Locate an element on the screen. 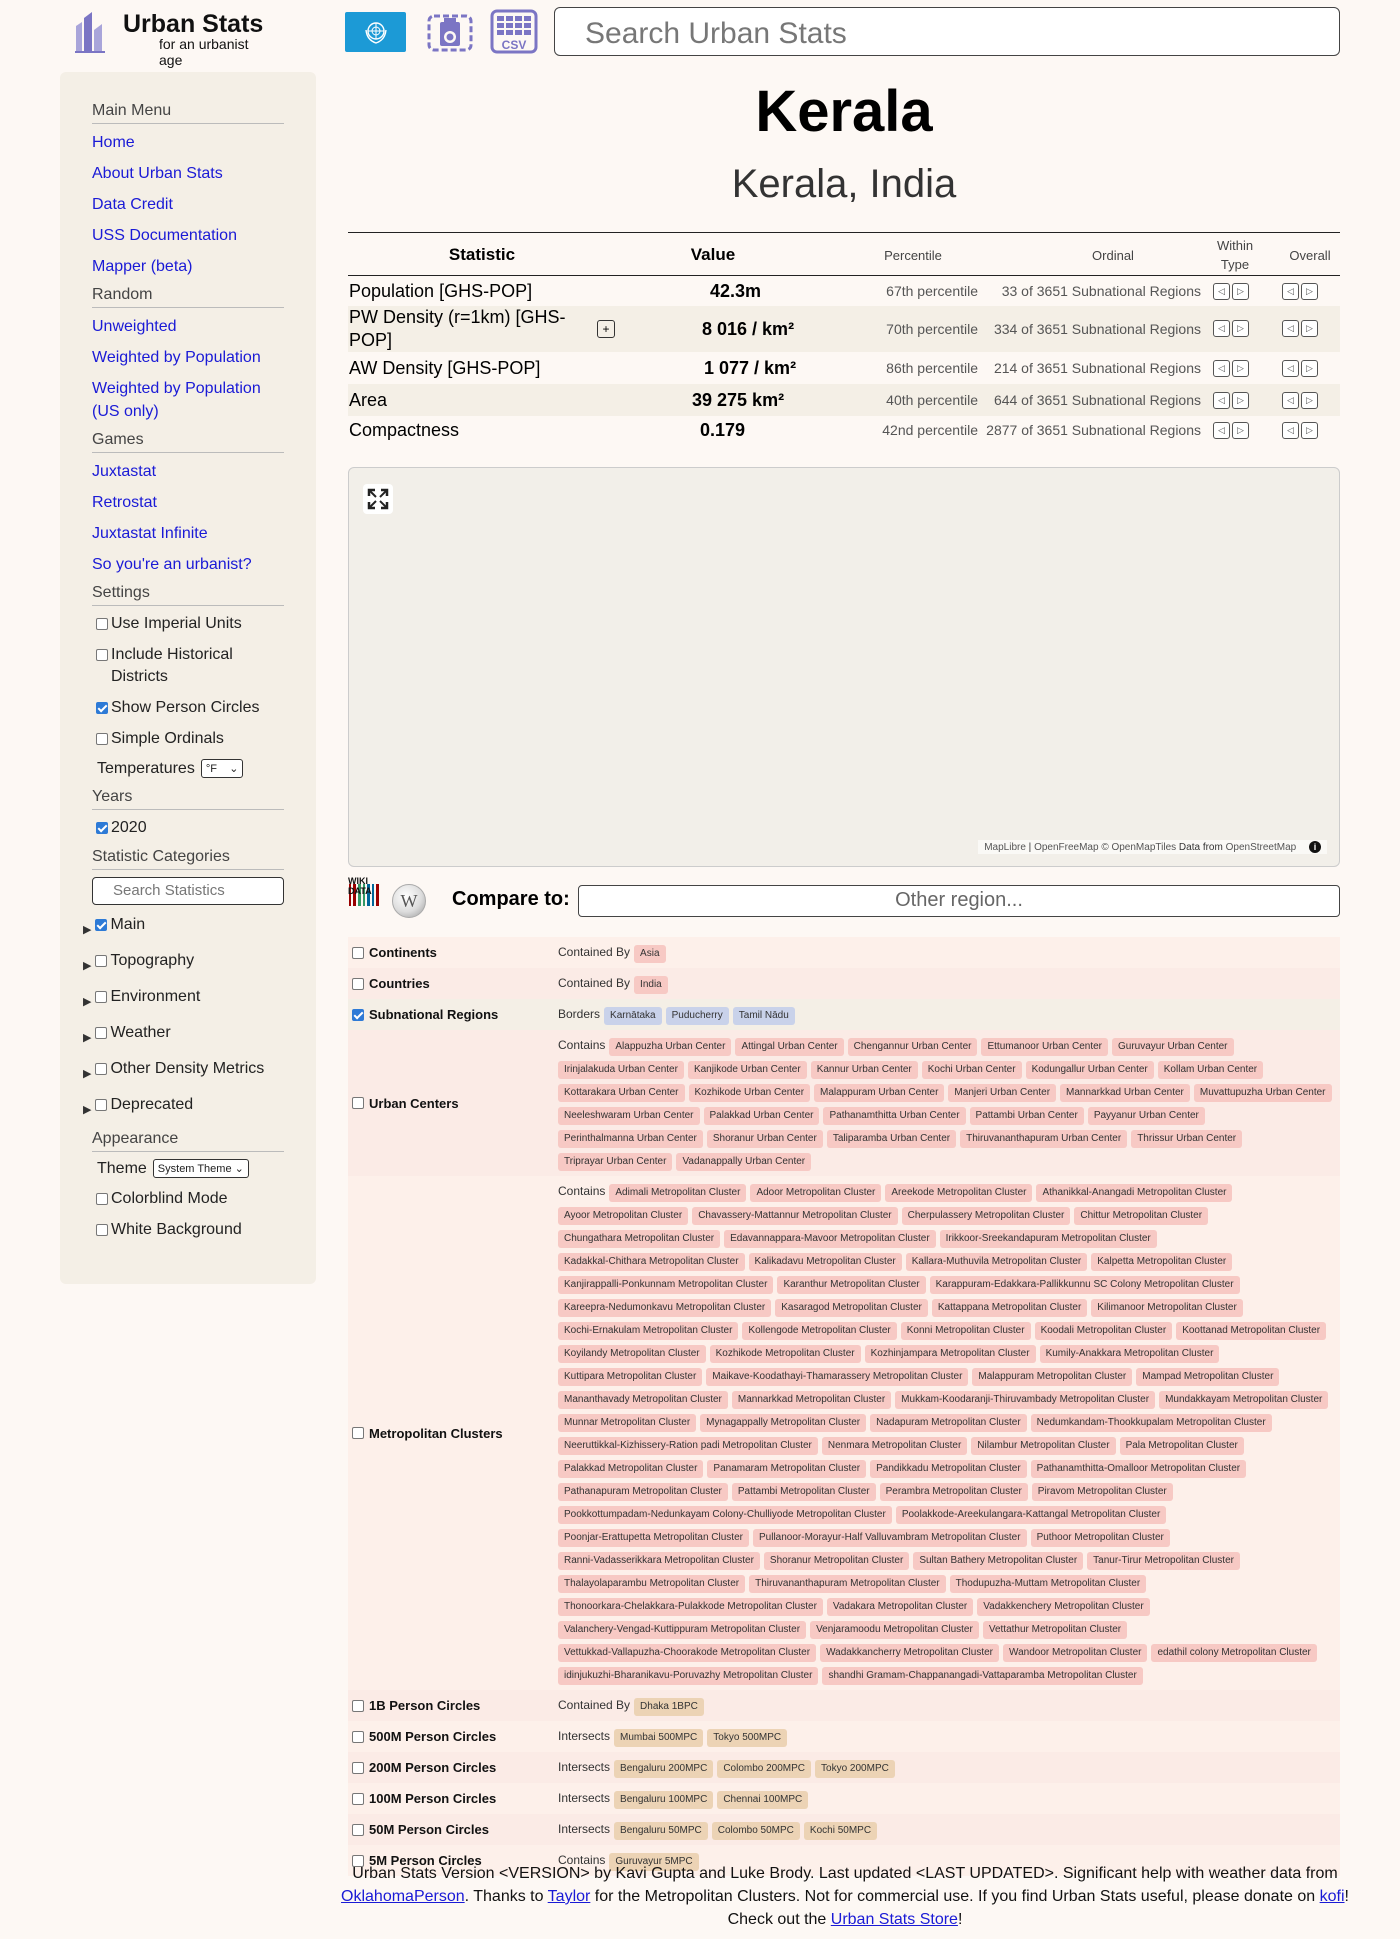 The width and height of the screenshot is (1400, 1939). search-statistics-input: Search Statistics is located at coordinates (188, 891).